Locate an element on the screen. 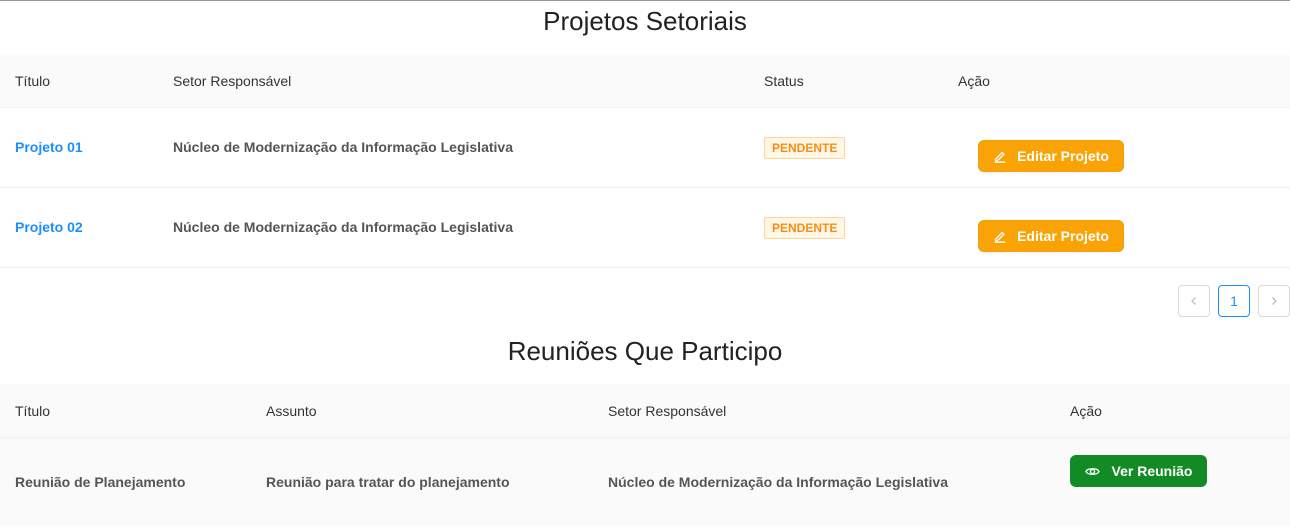 The width and height of the screenshot is (1290, 528). pagination-next-button is located at coordinates (1274, 301).